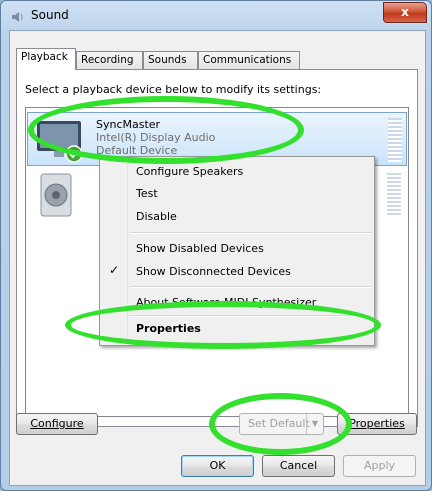 Image resolution: width=432 pixels, height=491 pixels. What do you see at coordinates (405, 12) in the screenshot?
I see `close-button: x` at bounding box center [405, 12].